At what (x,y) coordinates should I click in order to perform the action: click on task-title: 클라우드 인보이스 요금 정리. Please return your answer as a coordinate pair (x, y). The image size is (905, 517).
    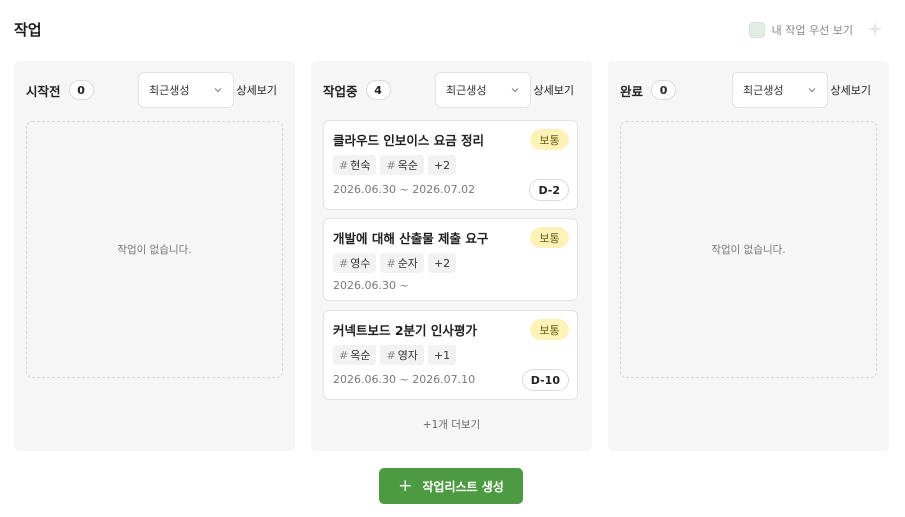
    Looking at the image, I should click on (409, 140).